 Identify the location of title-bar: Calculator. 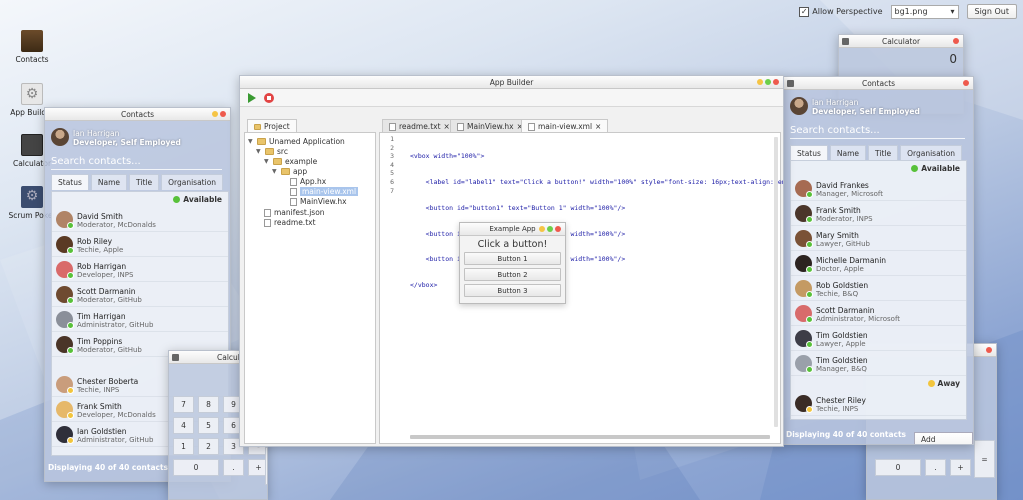
(901, 41).